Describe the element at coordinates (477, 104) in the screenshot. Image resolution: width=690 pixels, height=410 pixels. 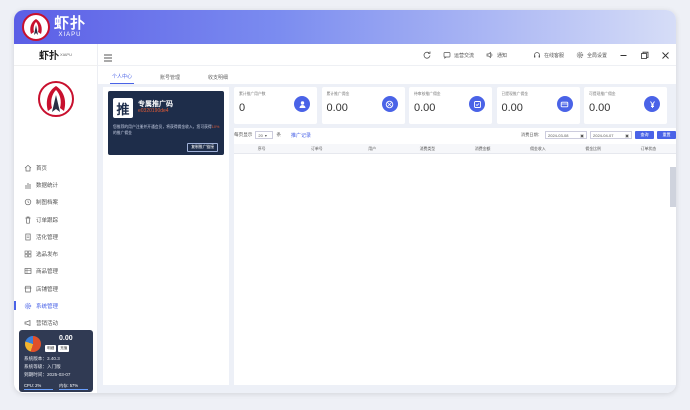
I see `check-icon` at that location.